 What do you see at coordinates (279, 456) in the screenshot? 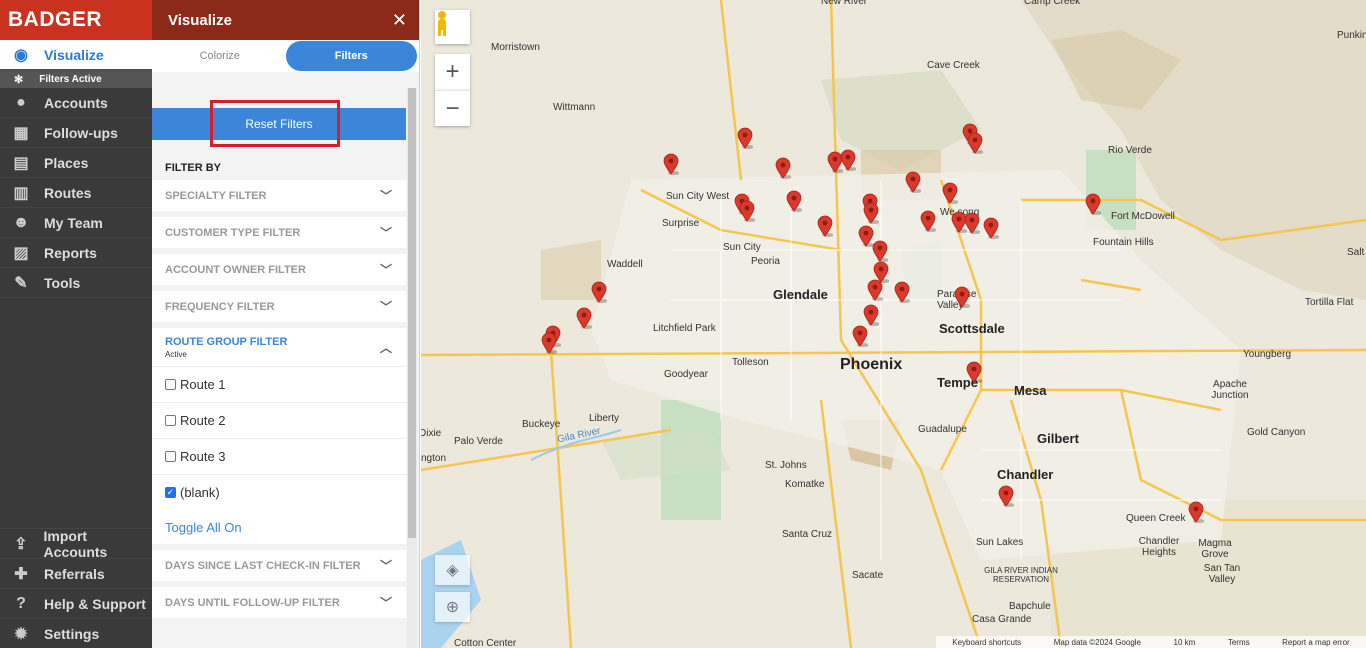
I see `route-option: Route 3` at bounding box center [279, 456].